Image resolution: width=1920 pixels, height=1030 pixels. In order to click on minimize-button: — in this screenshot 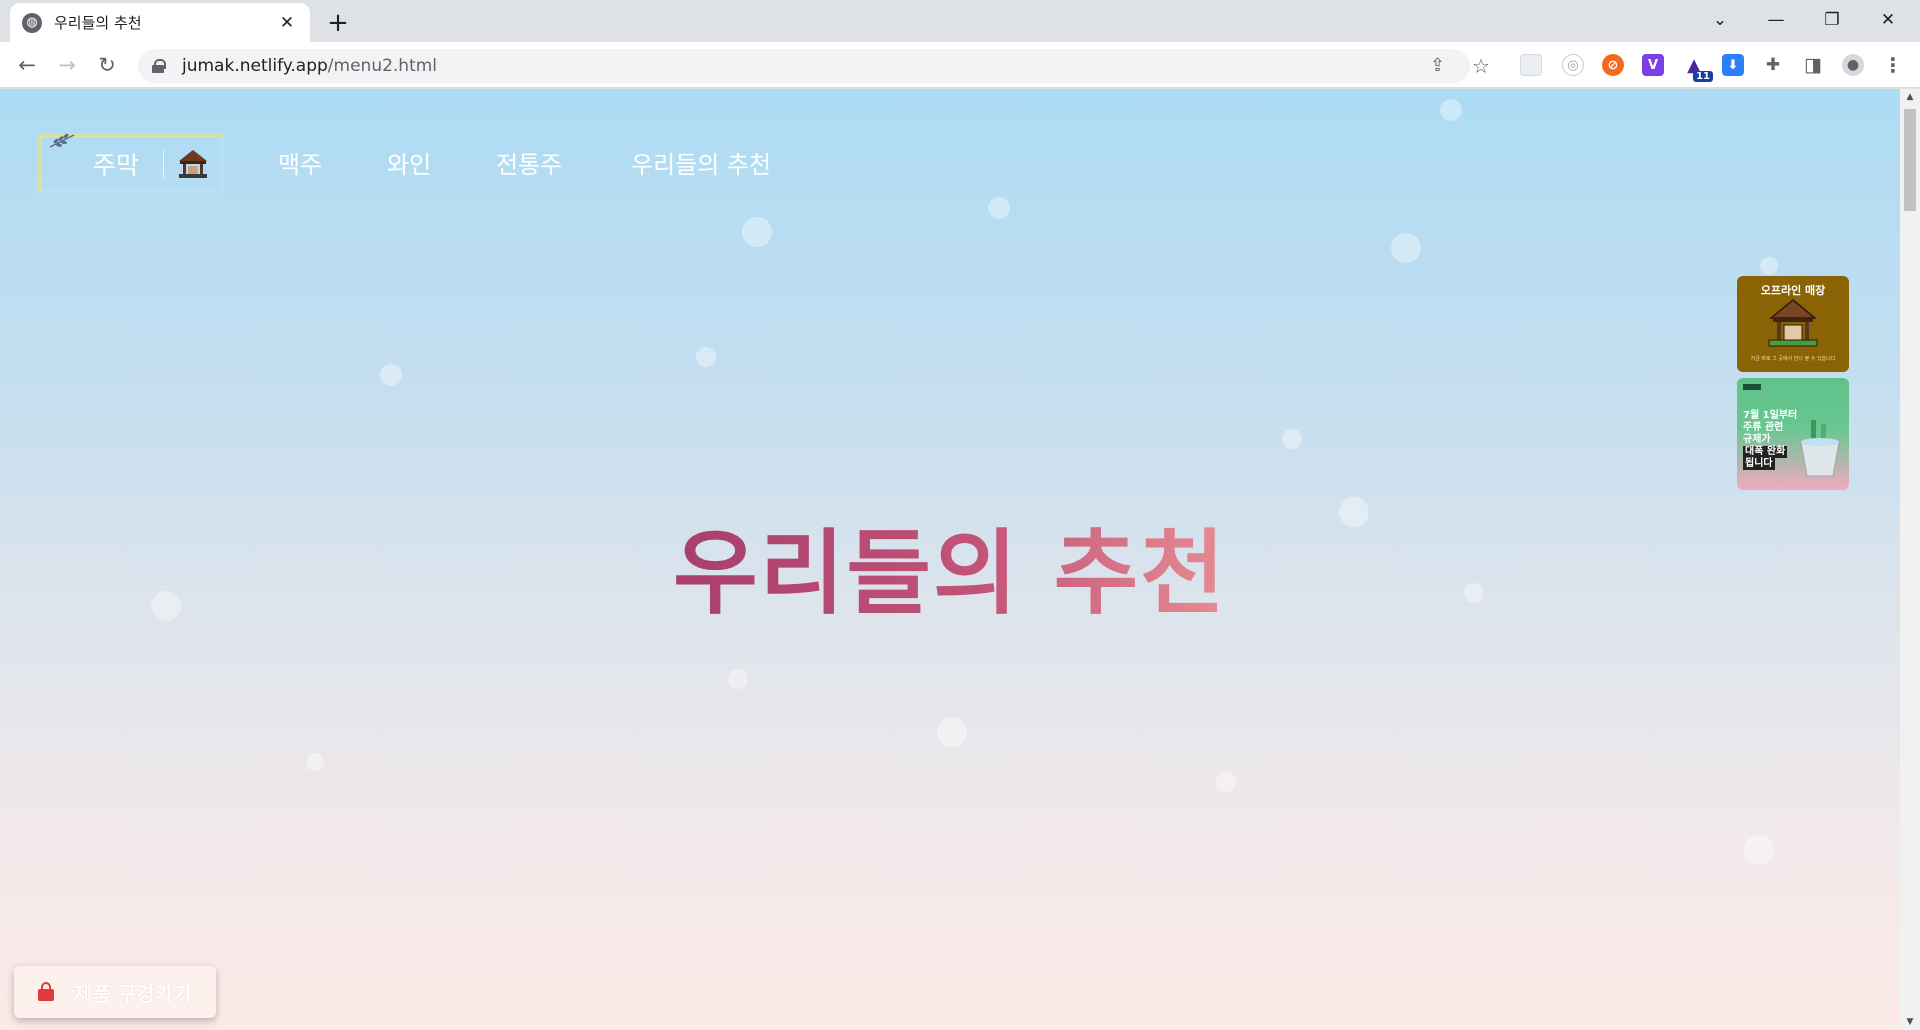, I will do `click(1776, 20)`.